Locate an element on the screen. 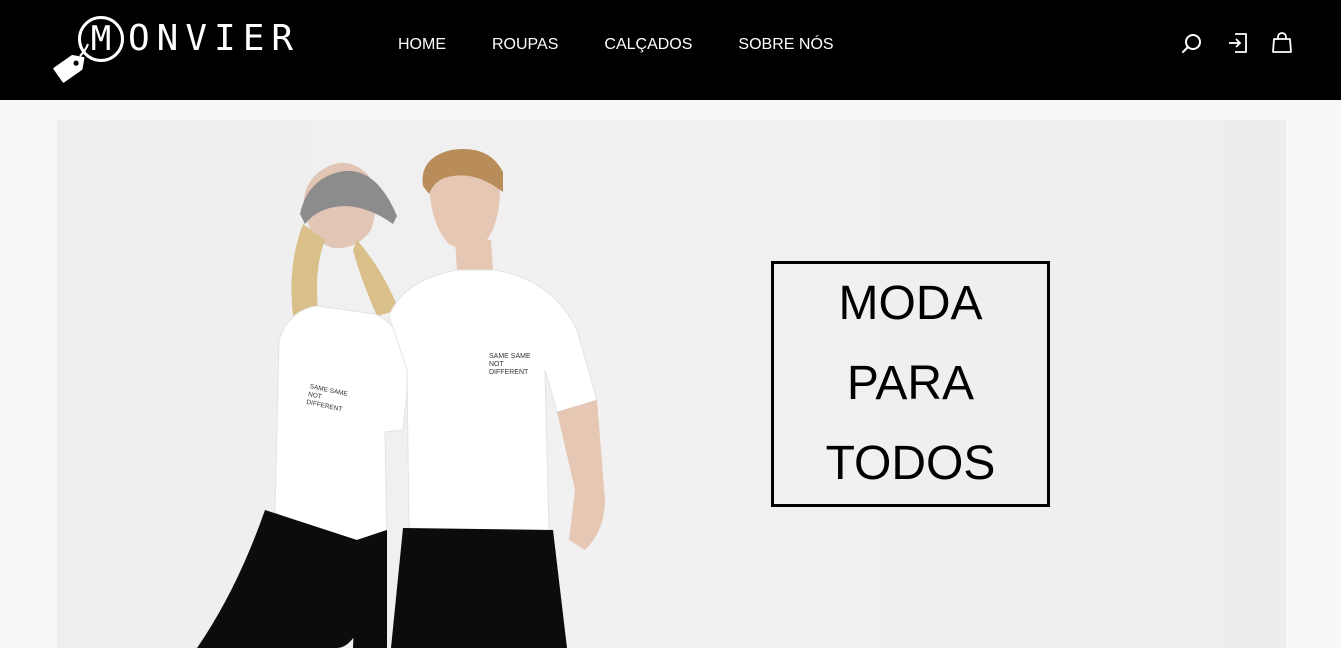 The height and width of the screenshot is (648, 1341). tagline-line-2: PARA is located at coordinates (910, 383).